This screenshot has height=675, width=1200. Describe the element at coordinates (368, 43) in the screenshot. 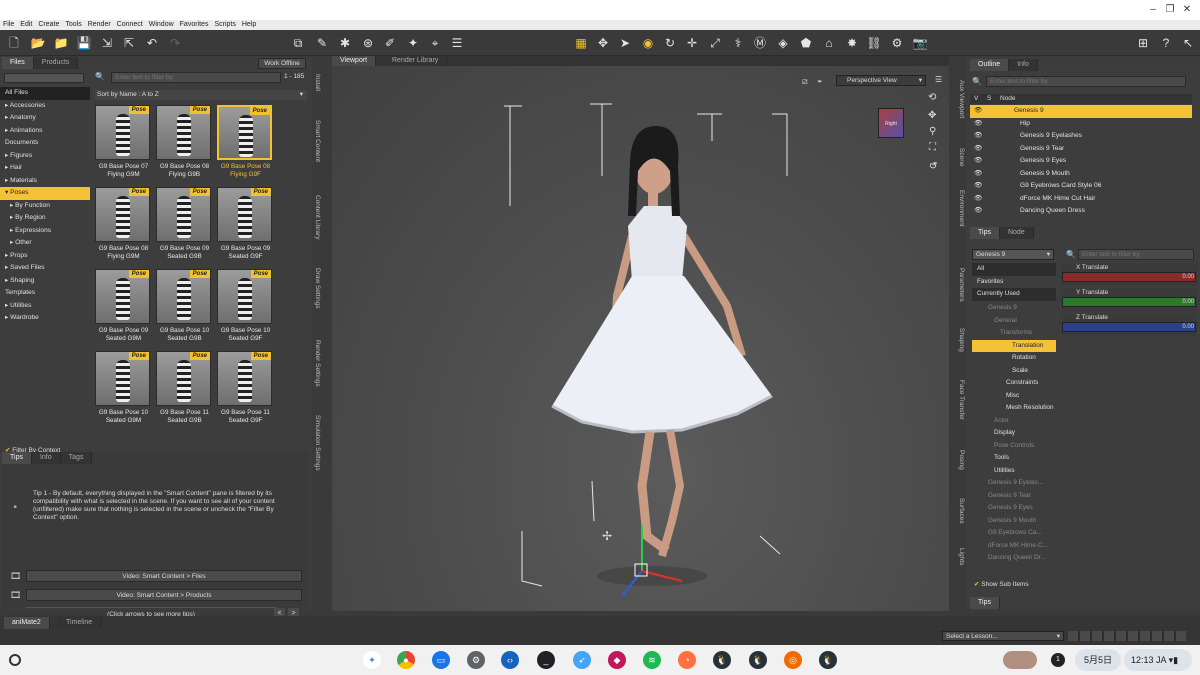

I see `joint-editor-icon: ⊛` at that location.